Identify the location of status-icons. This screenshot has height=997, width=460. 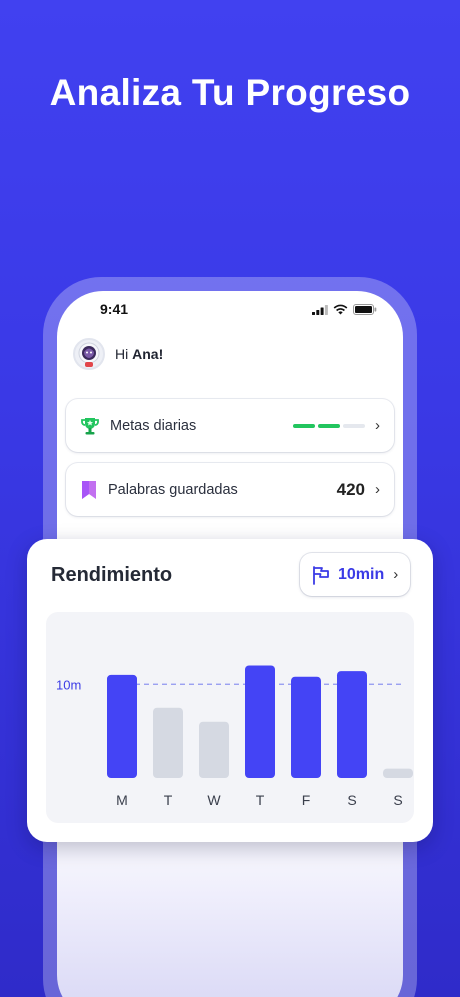
(344, 309).